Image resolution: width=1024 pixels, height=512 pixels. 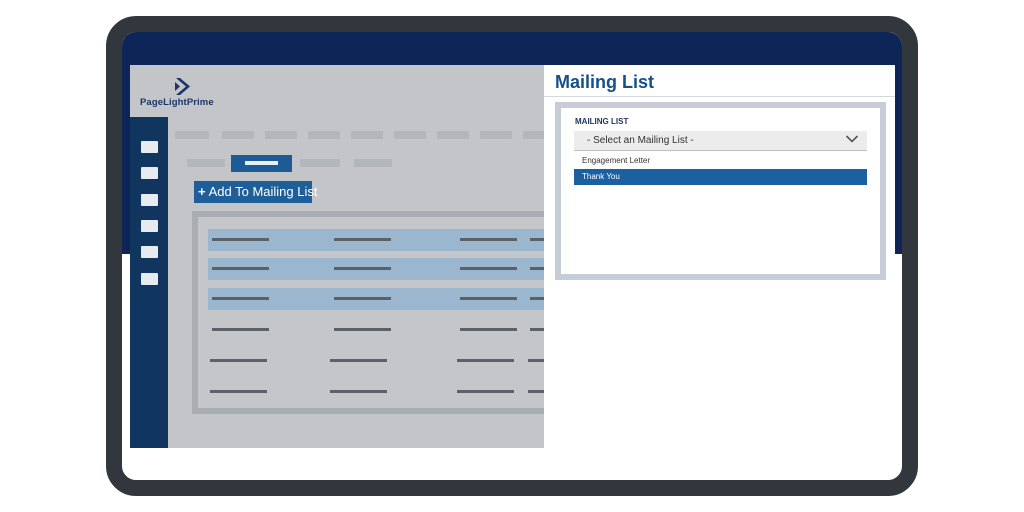 I want to click on records-table, so click(x=375, y=312).